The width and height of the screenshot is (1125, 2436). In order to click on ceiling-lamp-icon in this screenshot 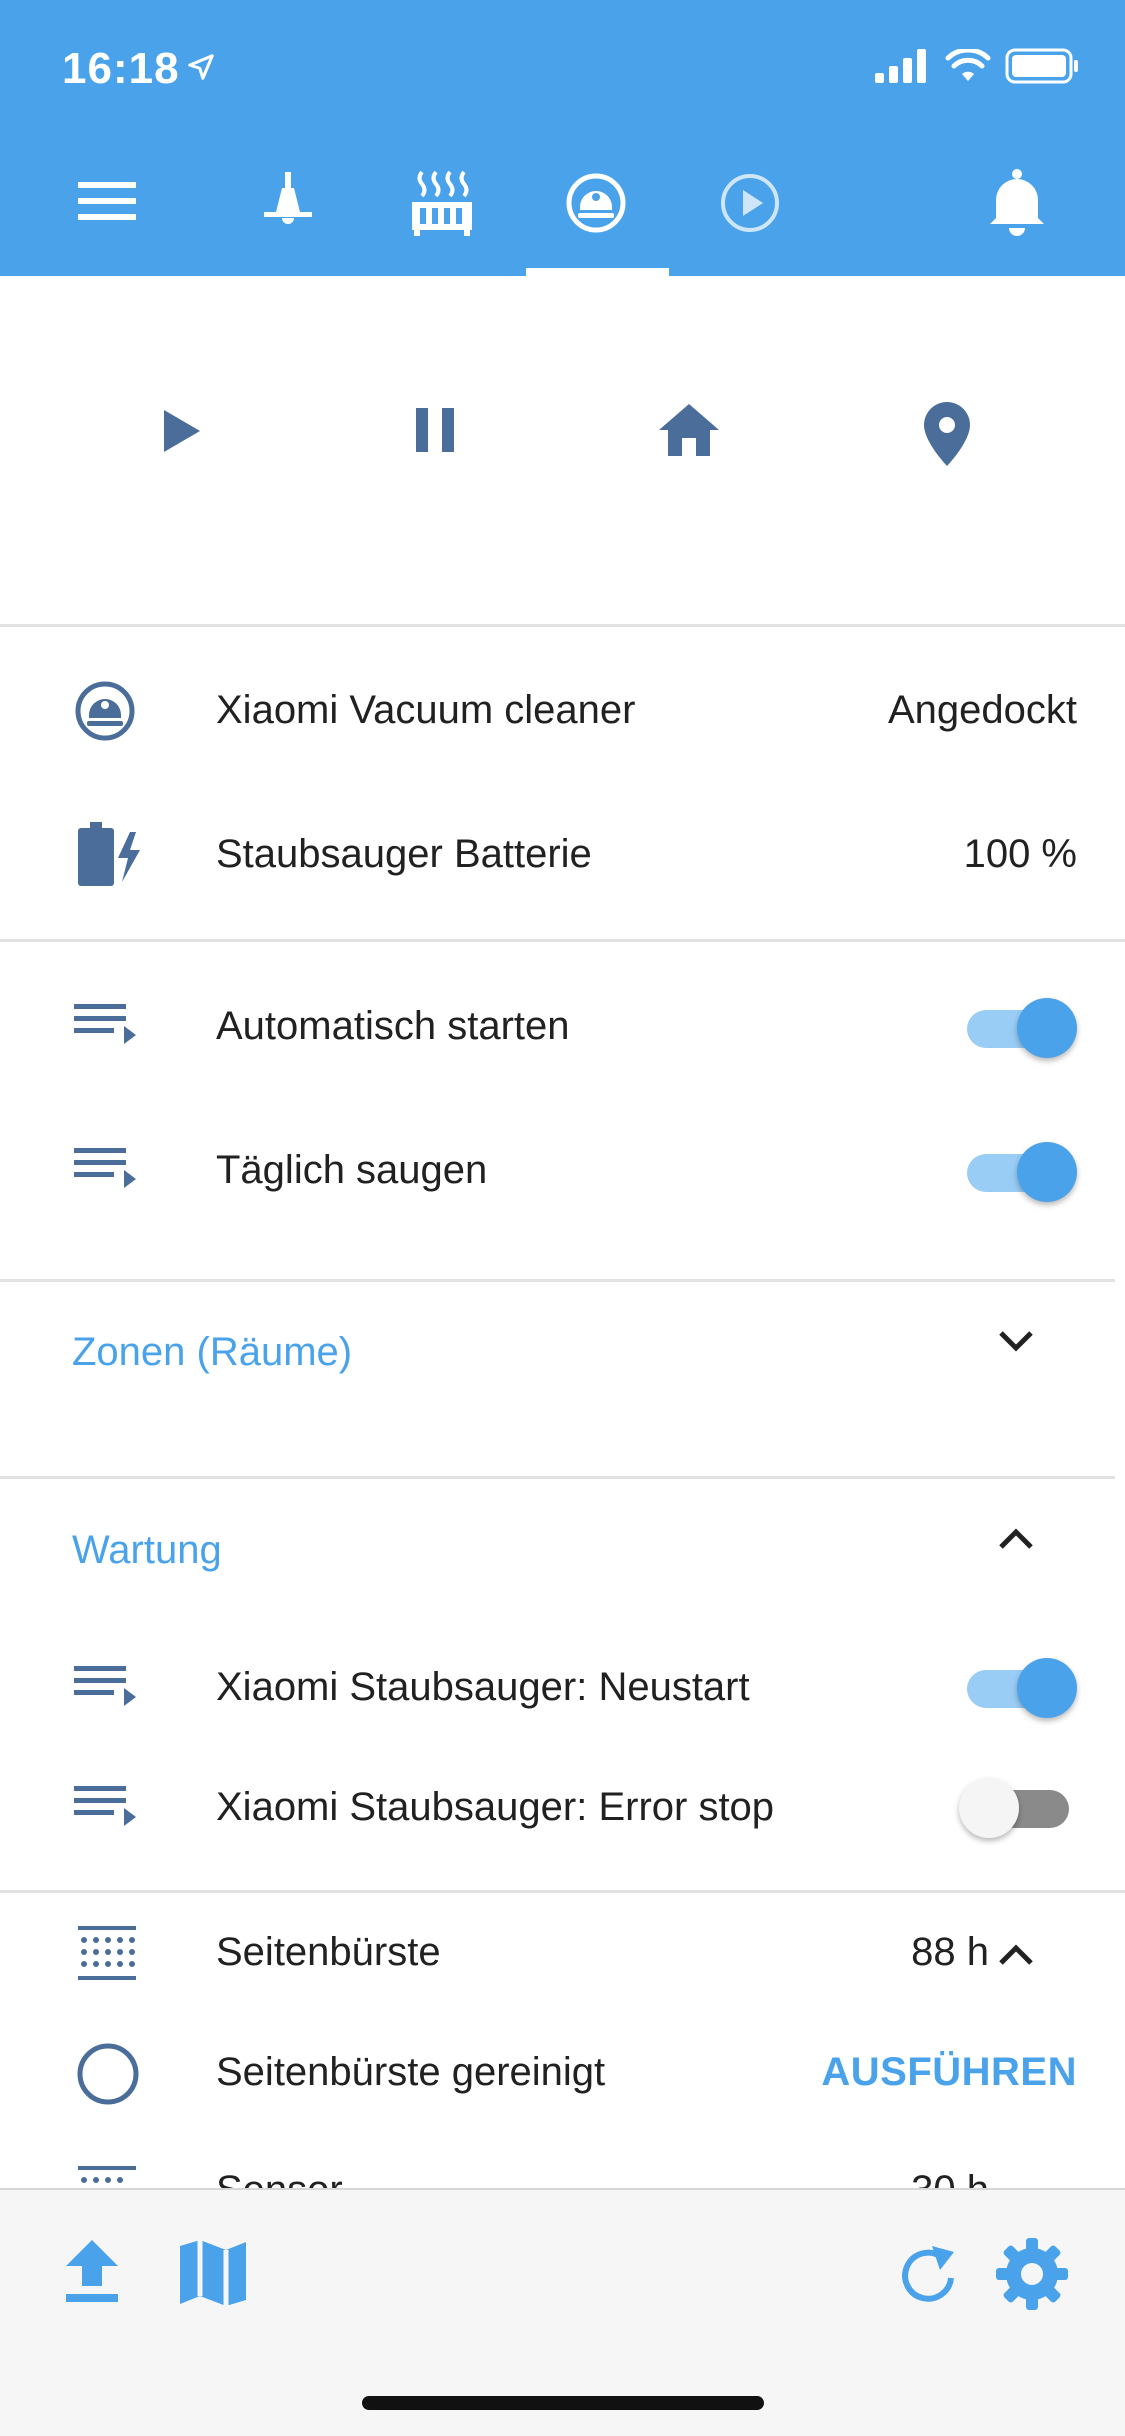, I will do `click(288, 200)`.